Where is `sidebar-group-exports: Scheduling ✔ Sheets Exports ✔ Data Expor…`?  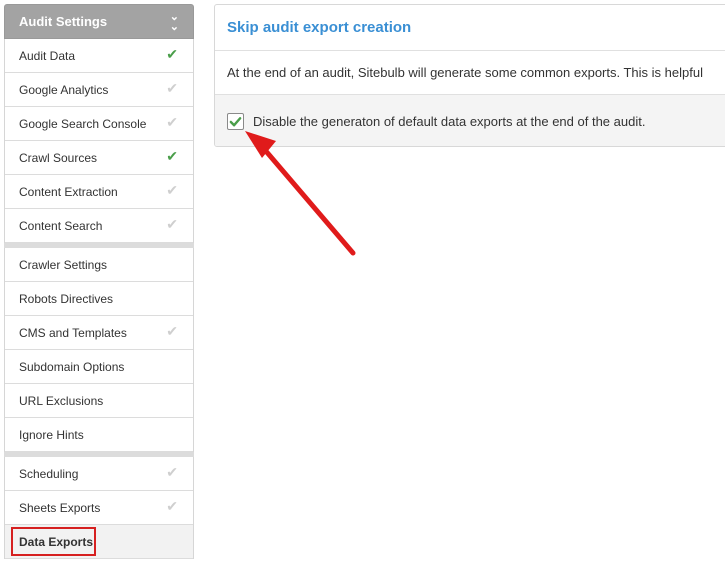 sidebar-group-exports: Scheduling ✔ Sheets Exports ✔ Data Expor… is located at coordinates (99, 508).